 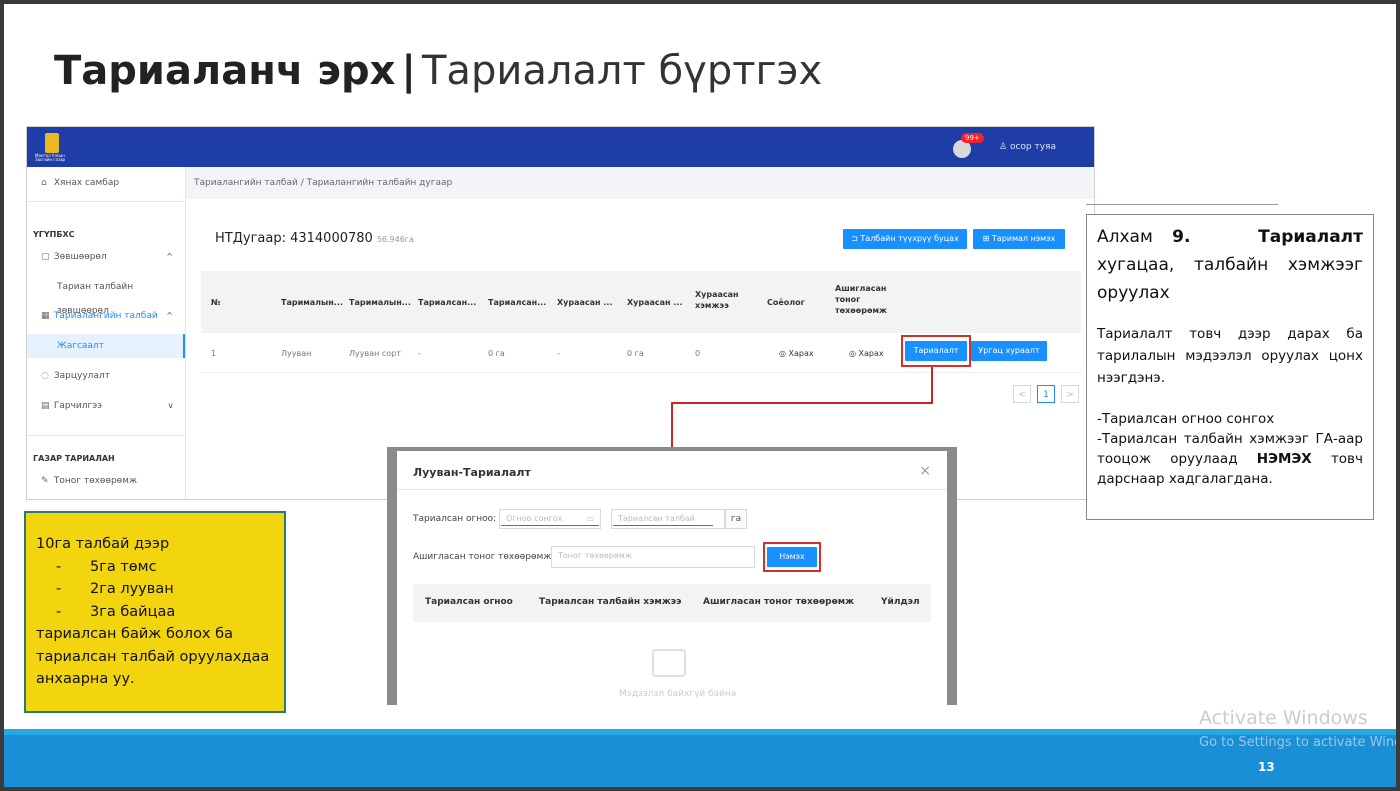 What do you see at coordinates (103, 544) in the screenshot?
I see `callout-line: 10га талбай дээр` at bounding box center [103, 544].